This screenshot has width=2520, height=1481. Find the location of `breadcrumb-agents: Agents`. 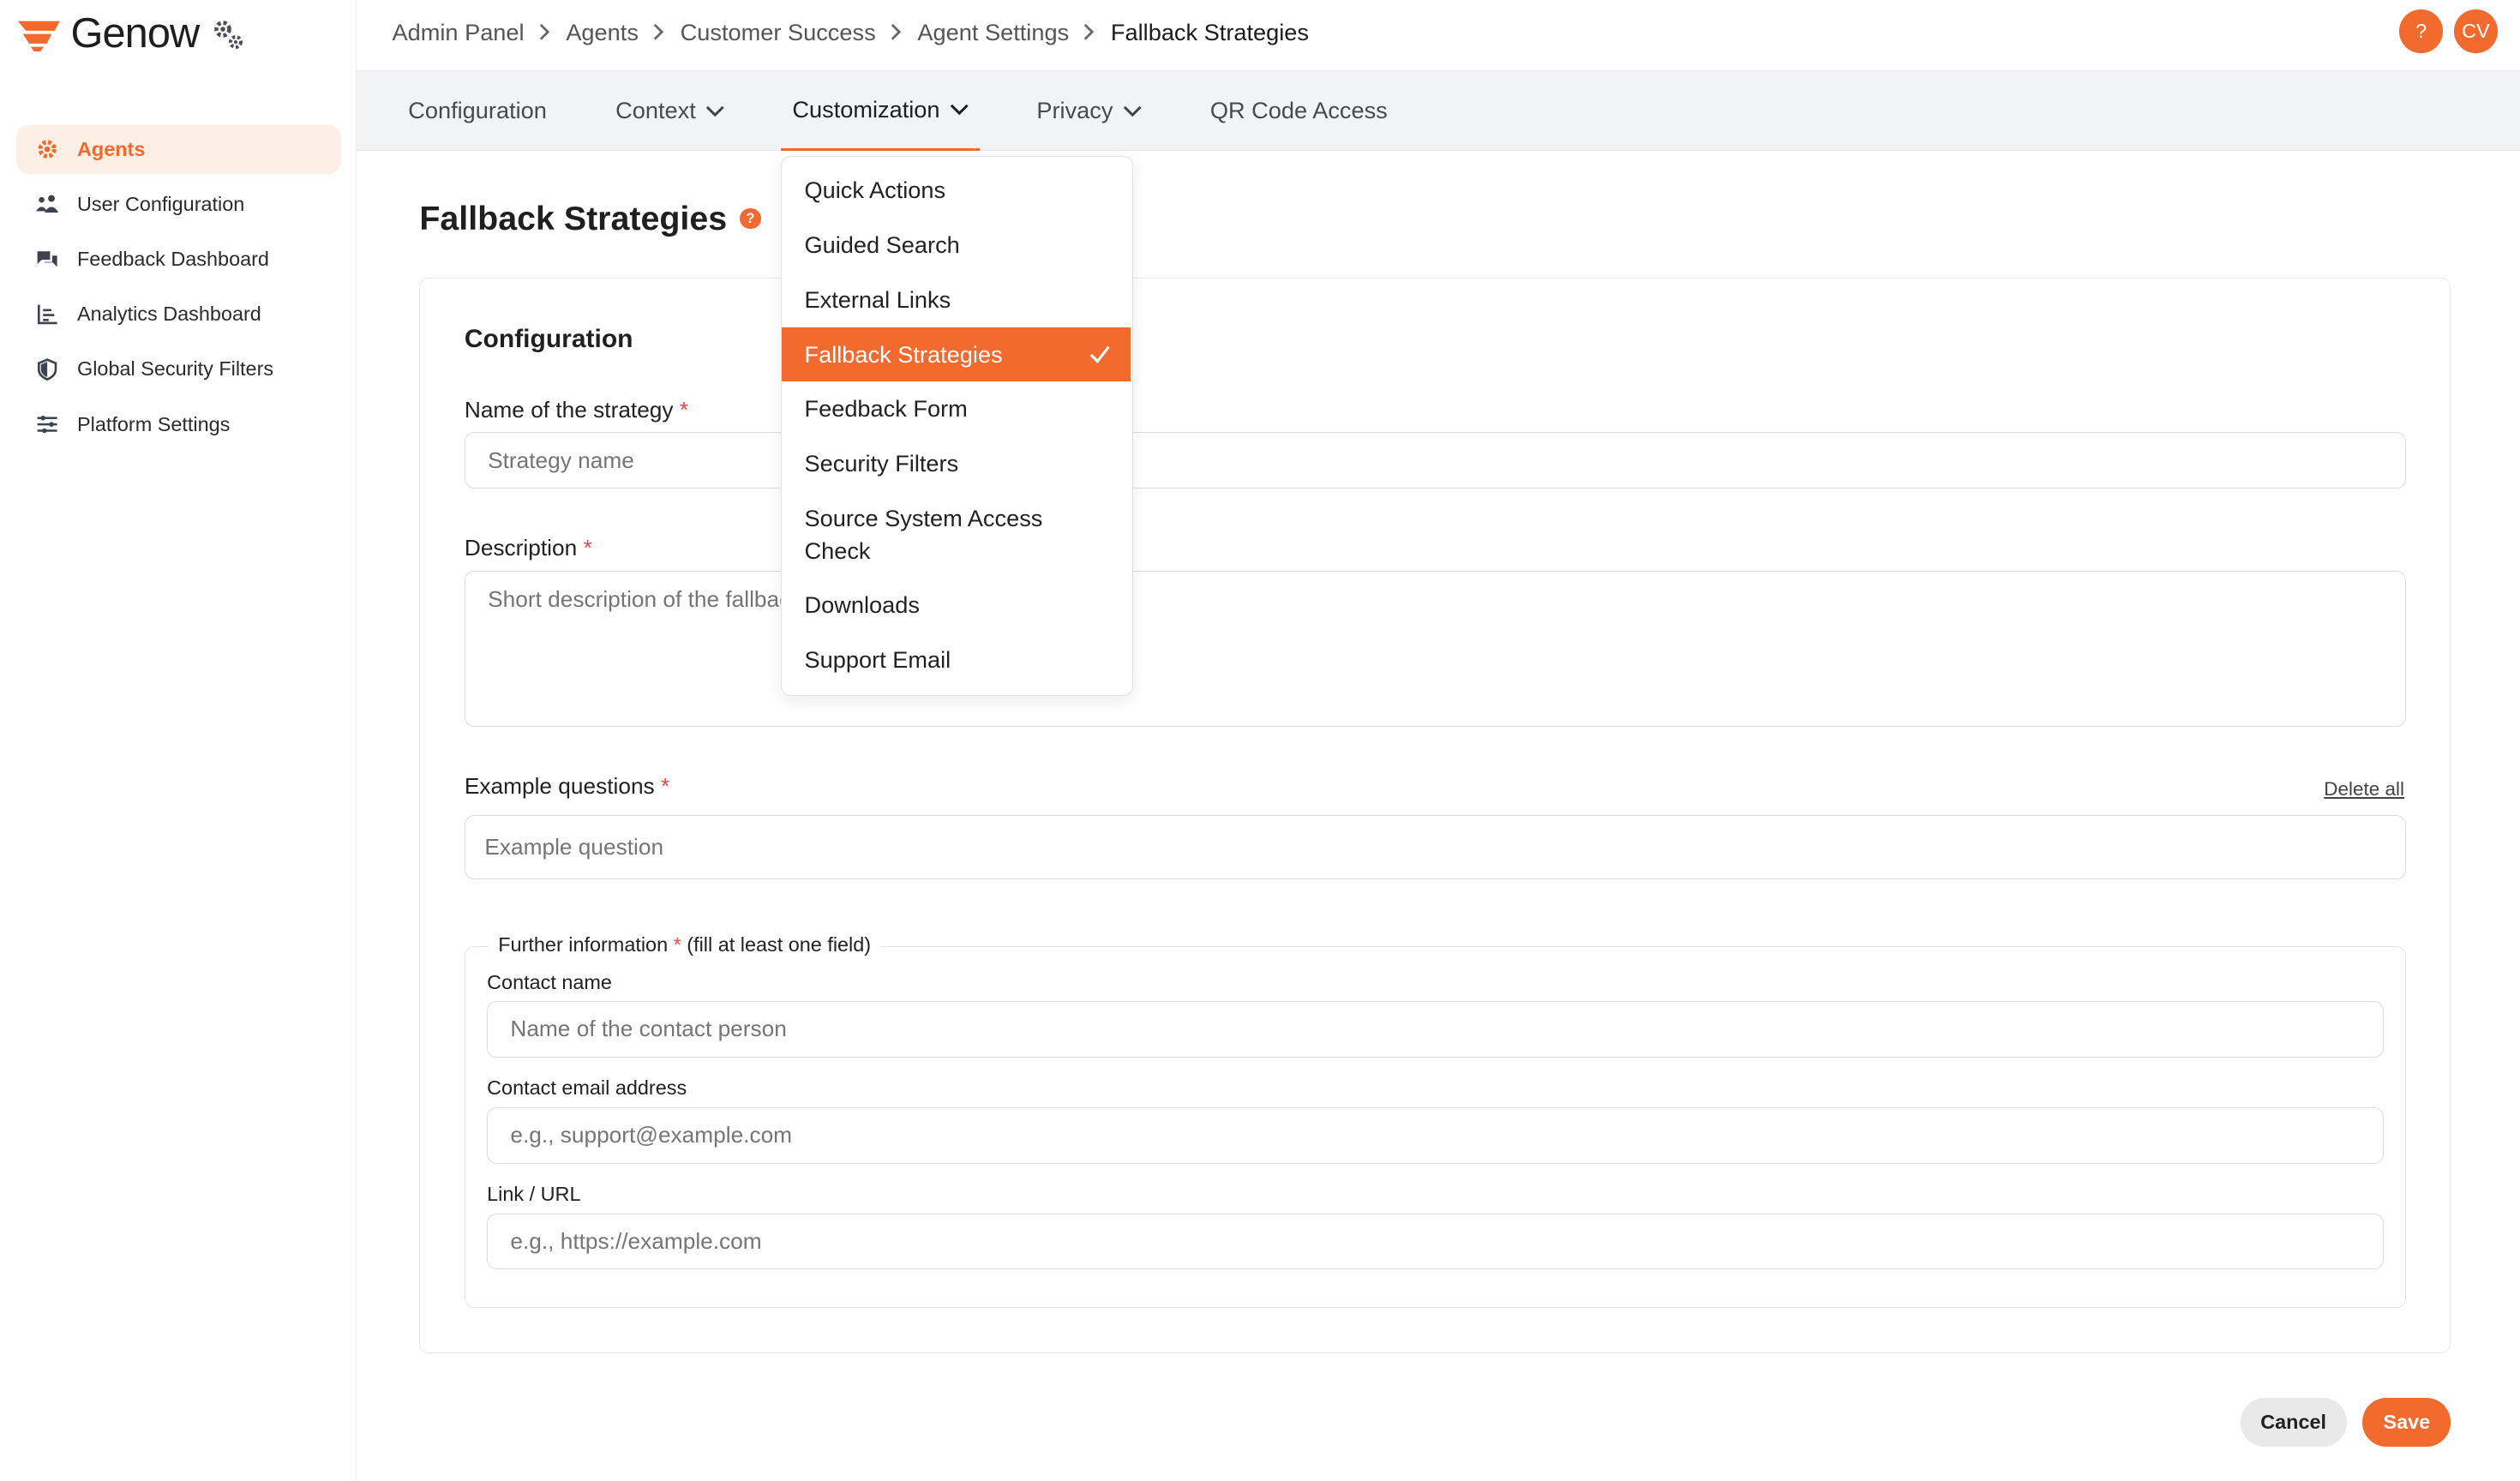

breadcrumb-agents: Agents is located at coordinates (602, 32).